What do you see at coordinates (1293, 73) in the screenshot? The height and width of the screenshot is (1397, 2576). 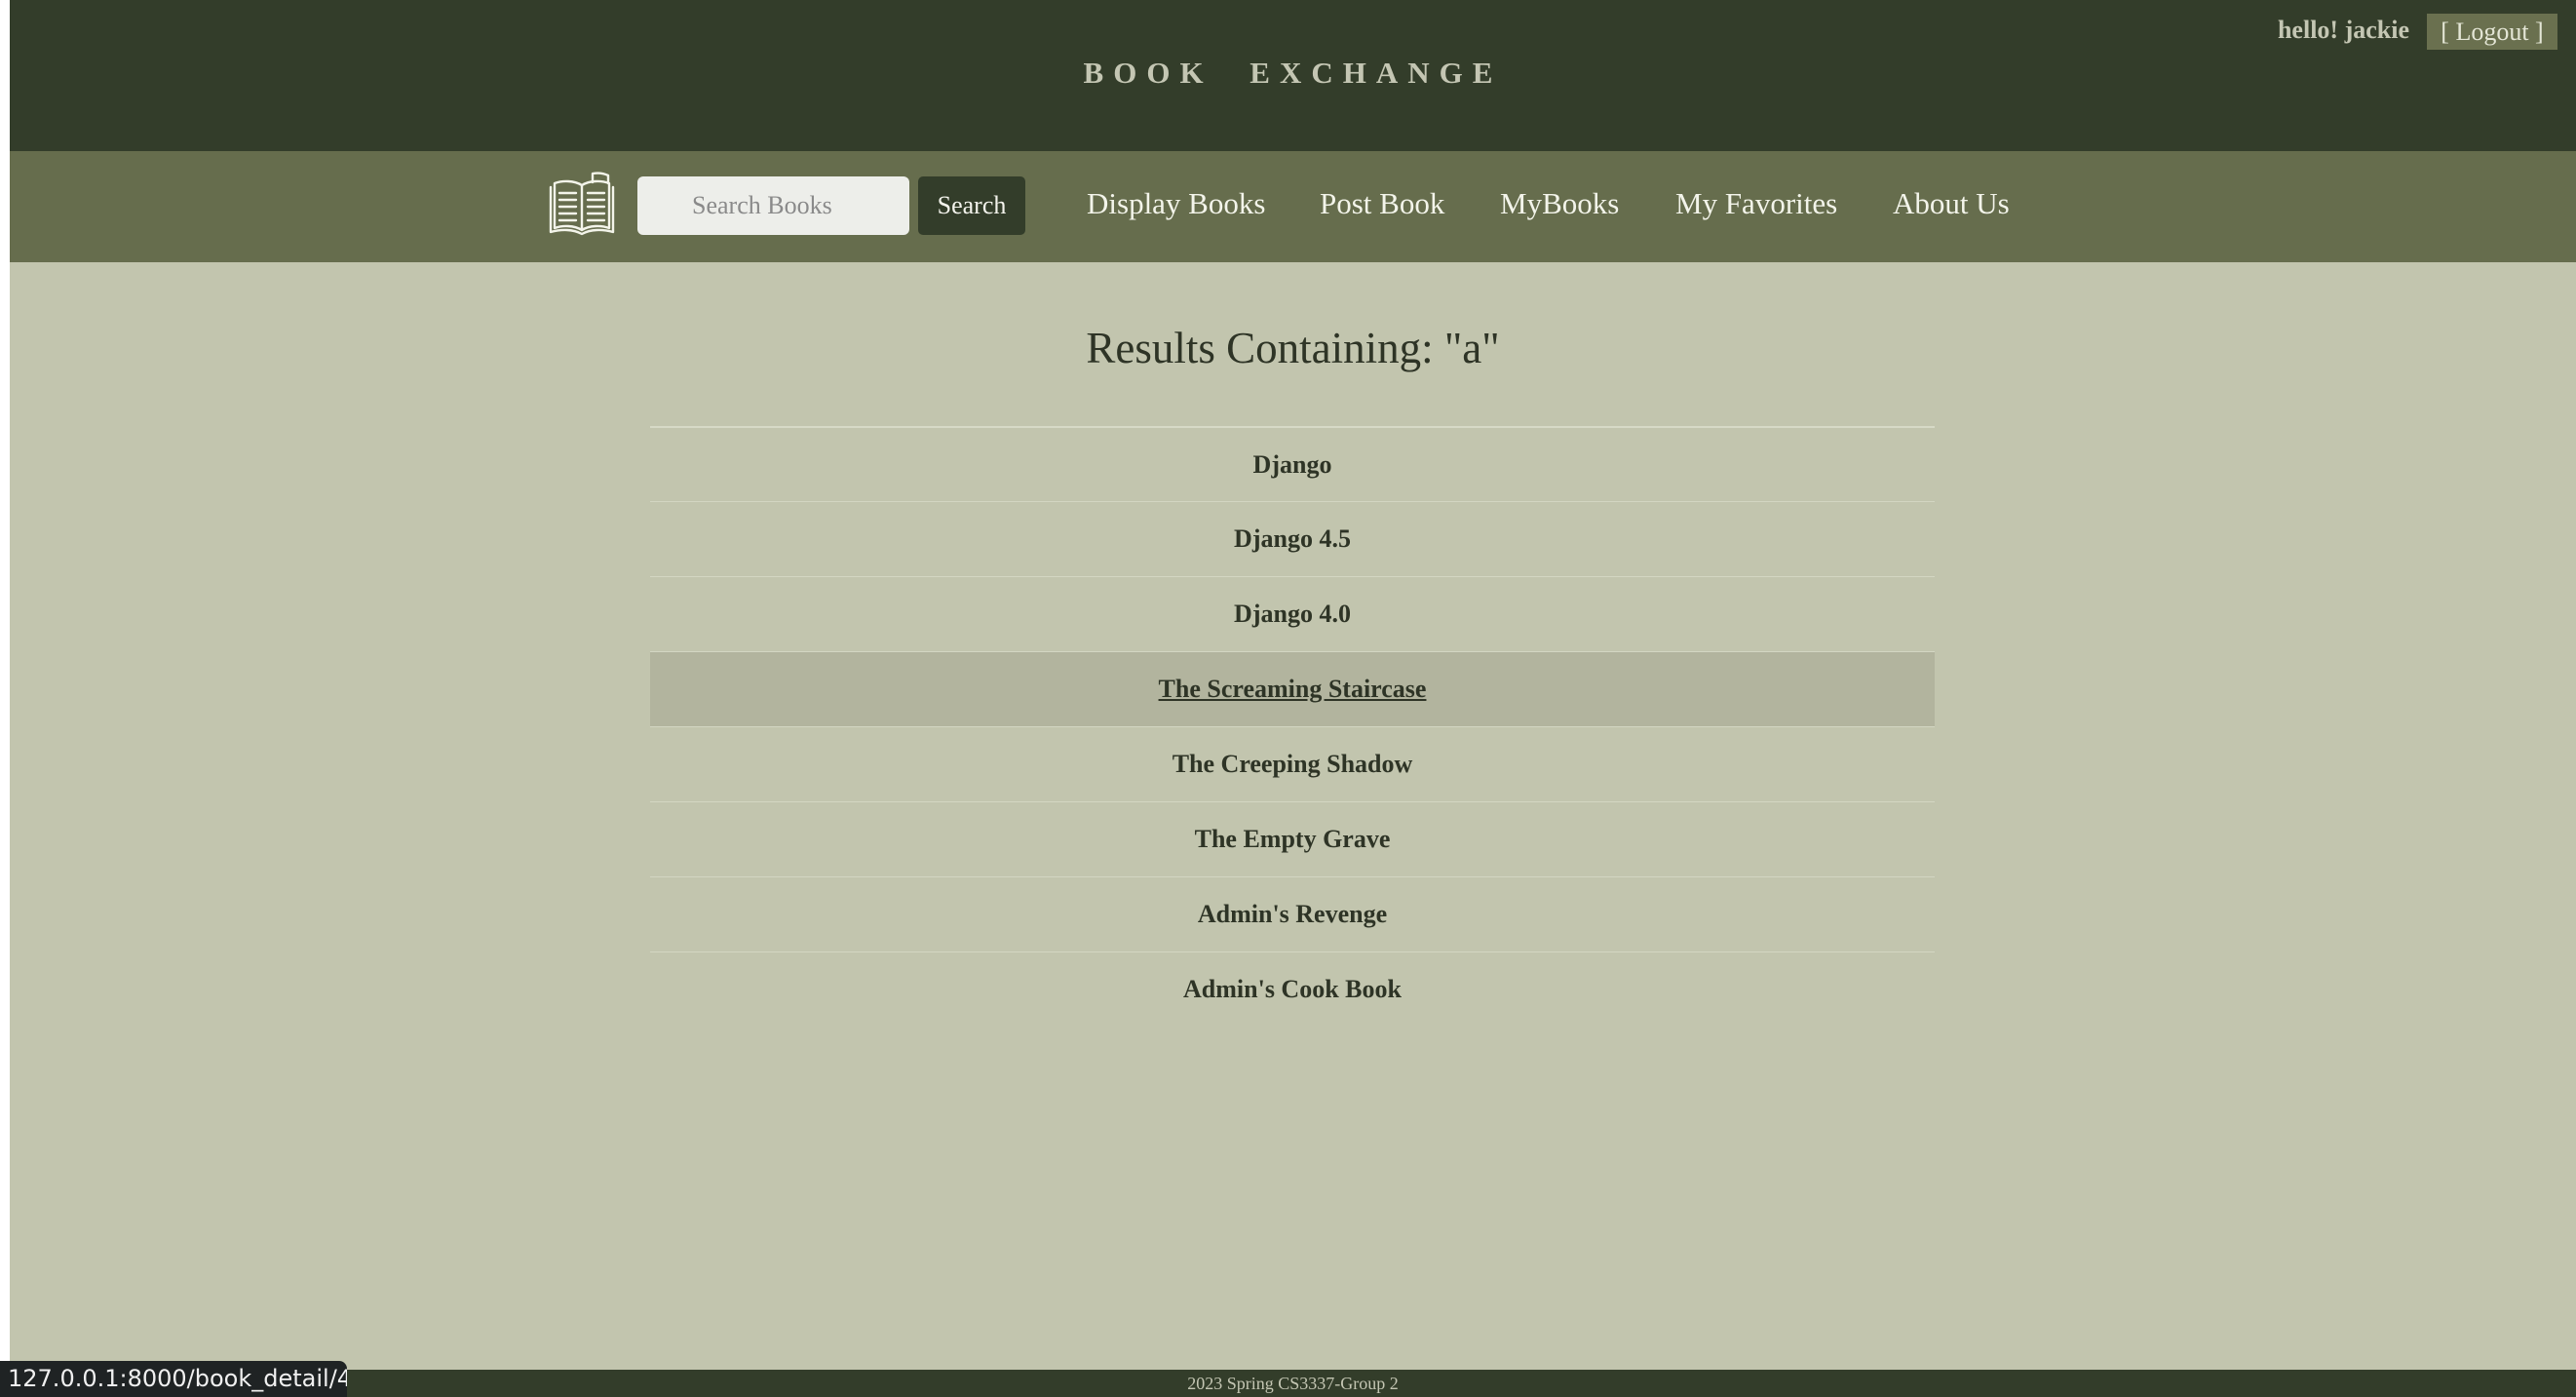 I see `site-title: BOOK EXCHANGE` at bounding box center [1293, 73].